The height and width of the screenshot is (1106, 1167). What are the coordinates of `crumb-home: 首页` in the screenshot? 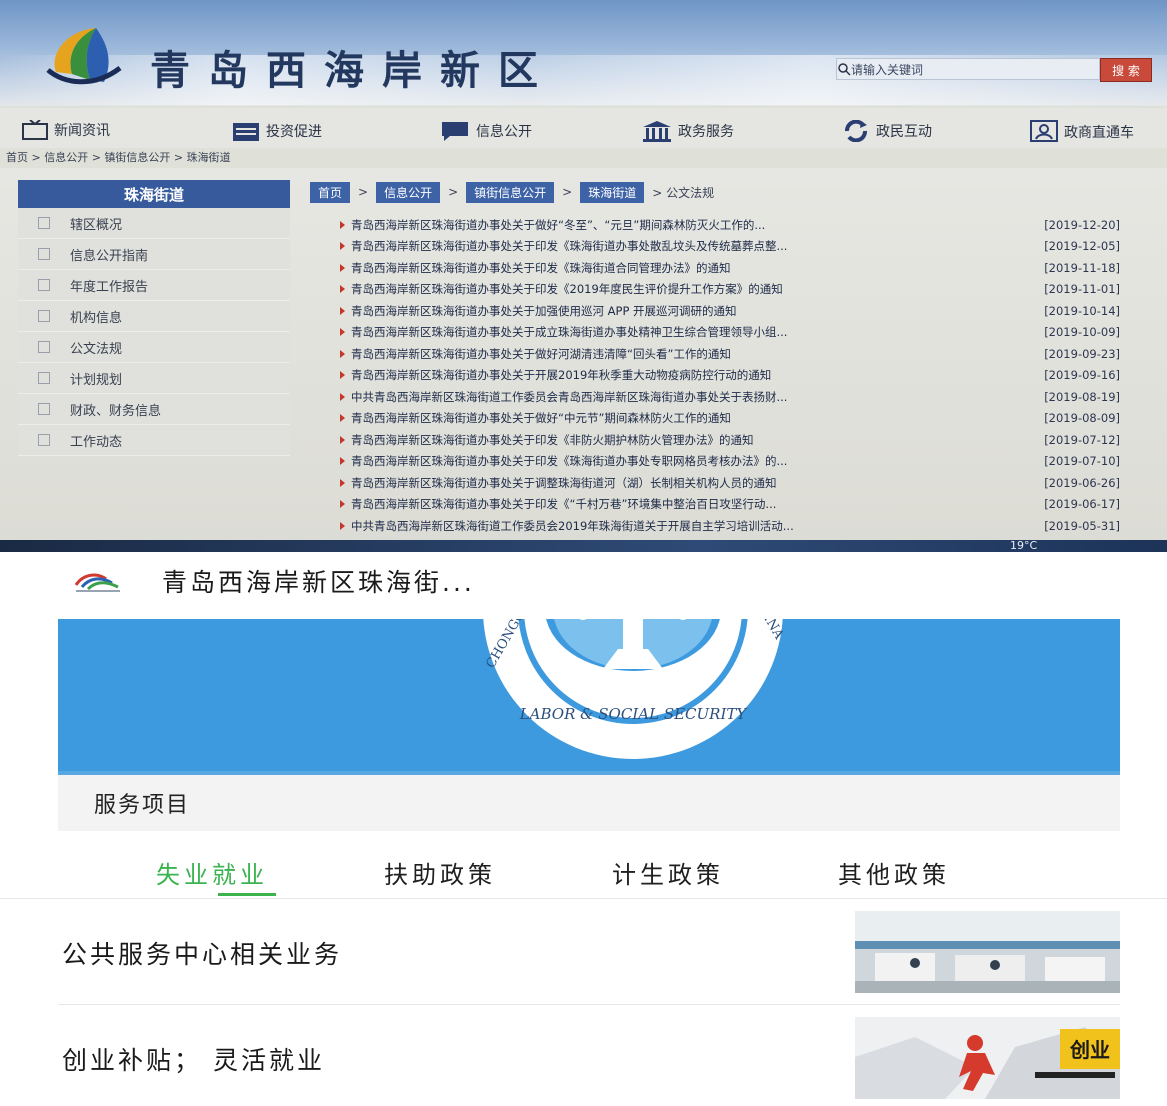 It's located at (330, 192).